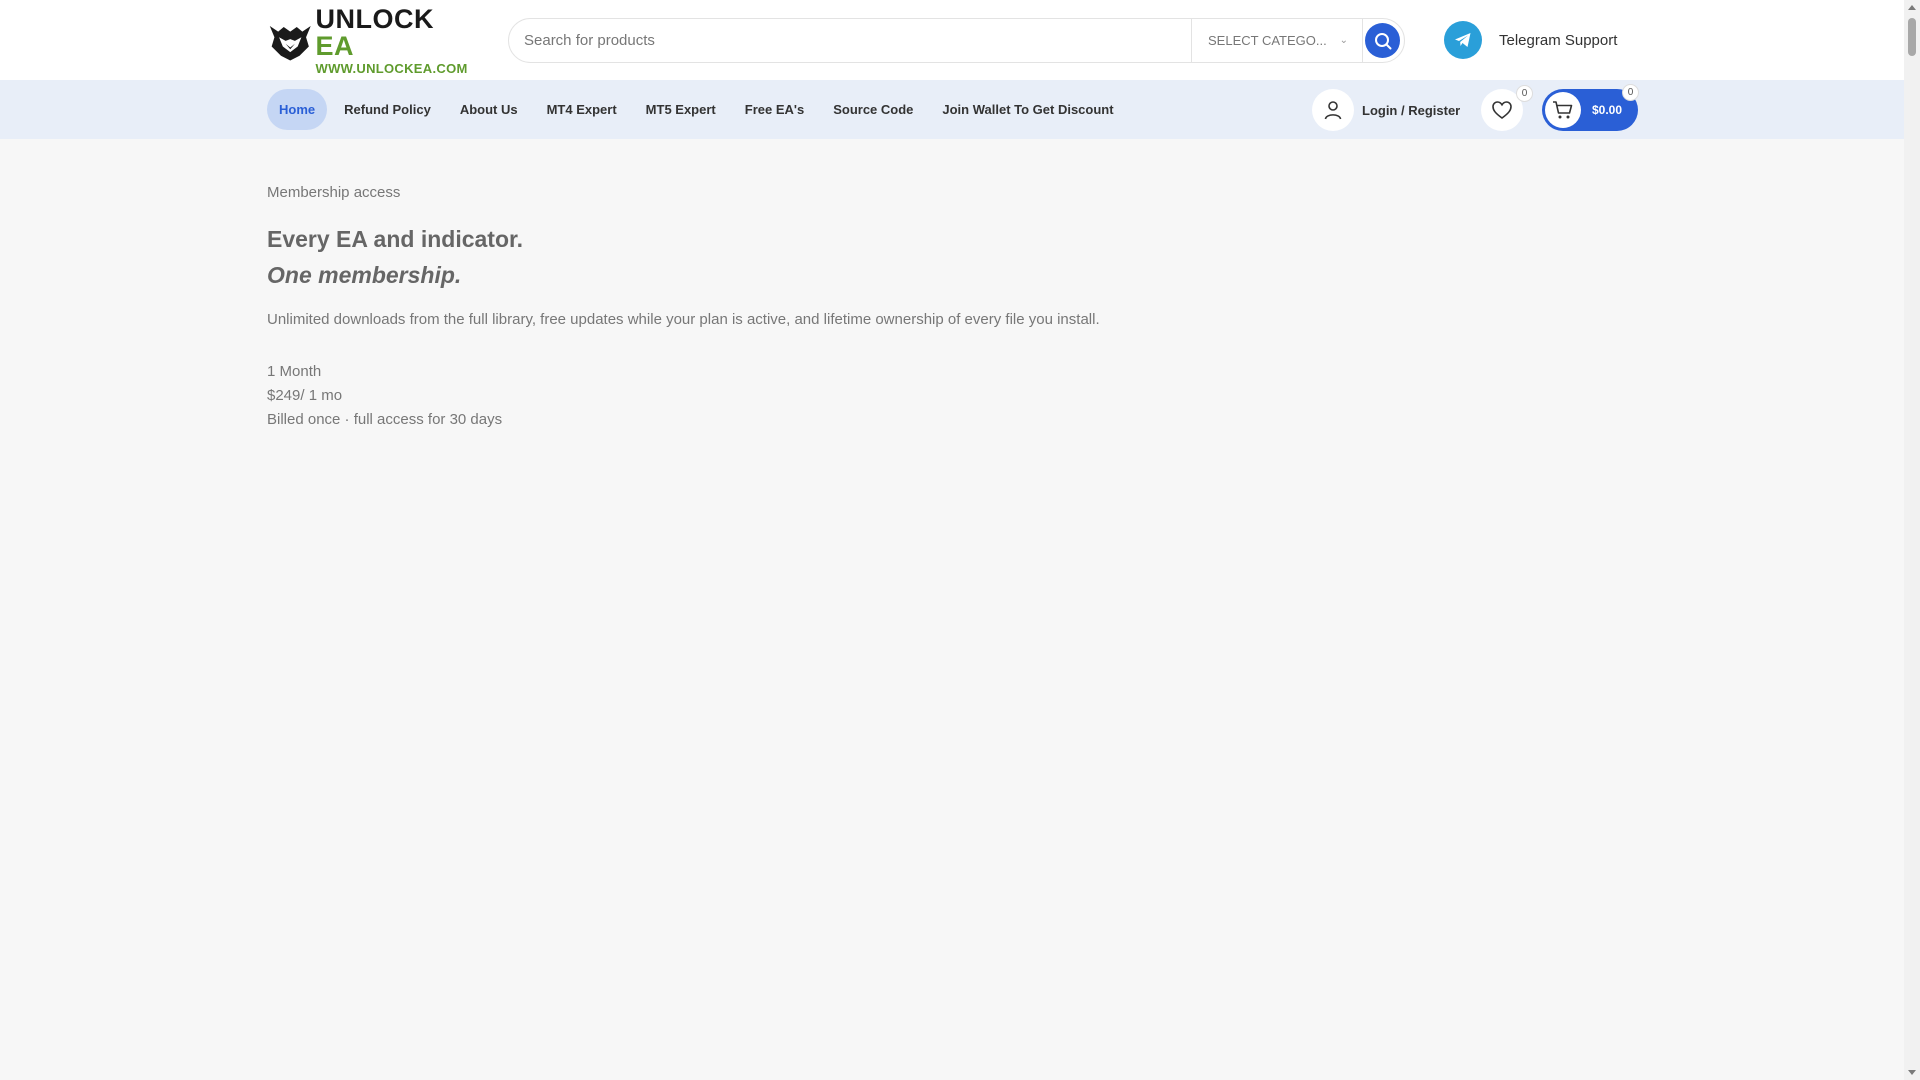 This screenshot has height=1080, width=1920. I want to click on nav-item-refund-policy: Refund Policy, so click(387, 109).